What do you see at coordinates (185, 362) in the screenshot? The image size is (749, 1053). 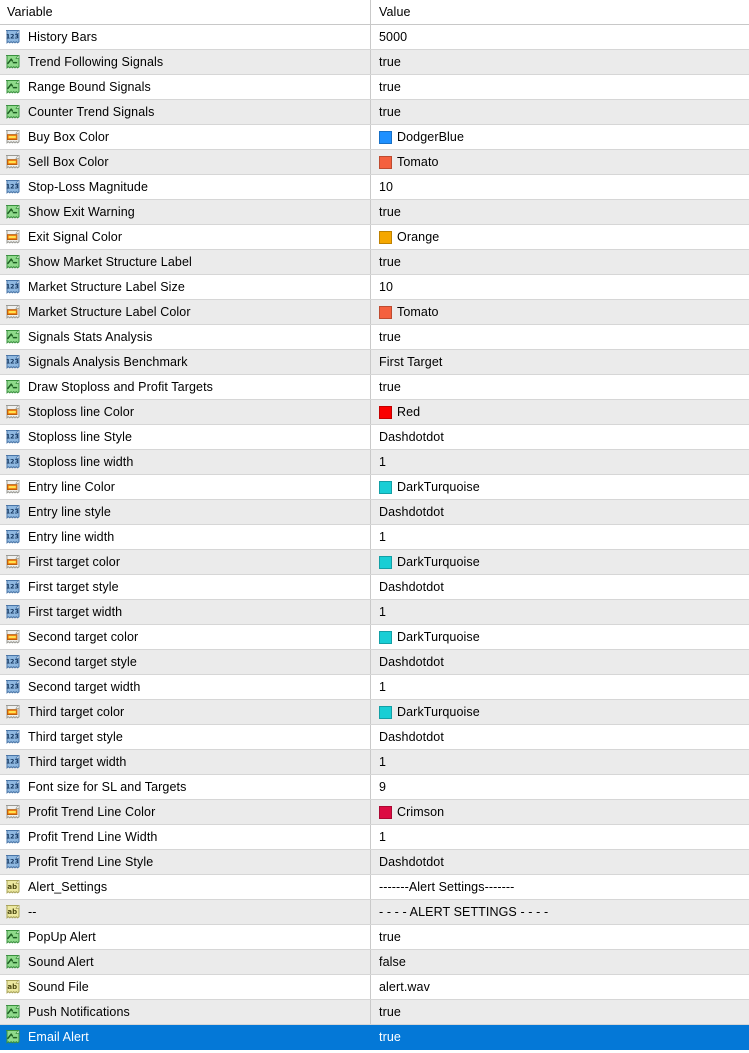 I see `cell-variable: 123 Signals Analysis Benchmark` at bounding box center [185, 362].